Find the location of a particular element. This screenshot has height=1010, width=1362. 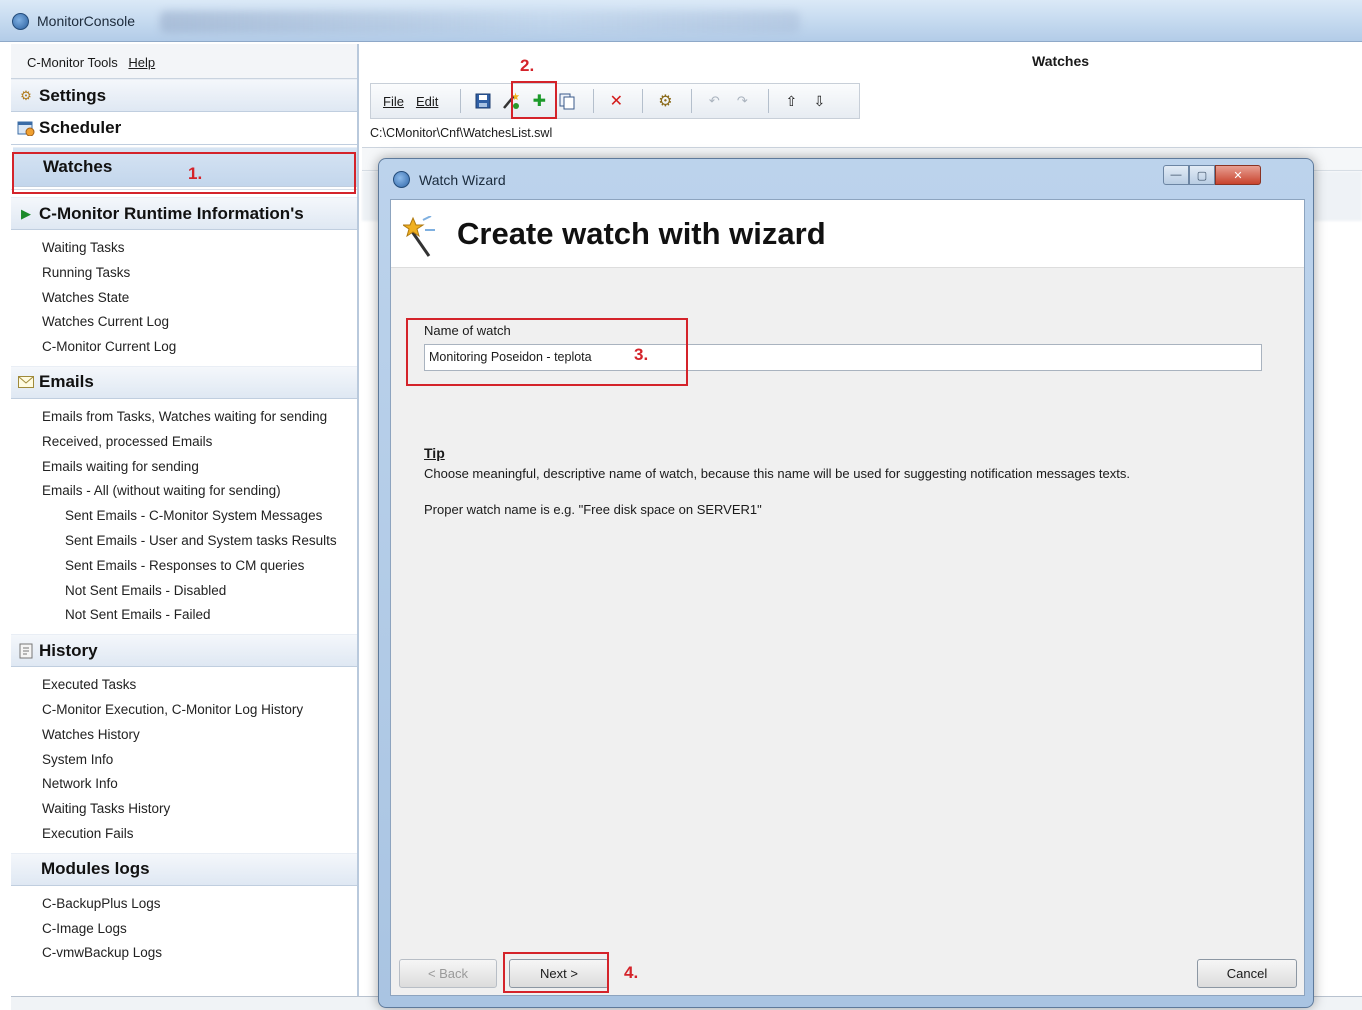

annotation-step3: 3. is located at coordinates (641, 354).